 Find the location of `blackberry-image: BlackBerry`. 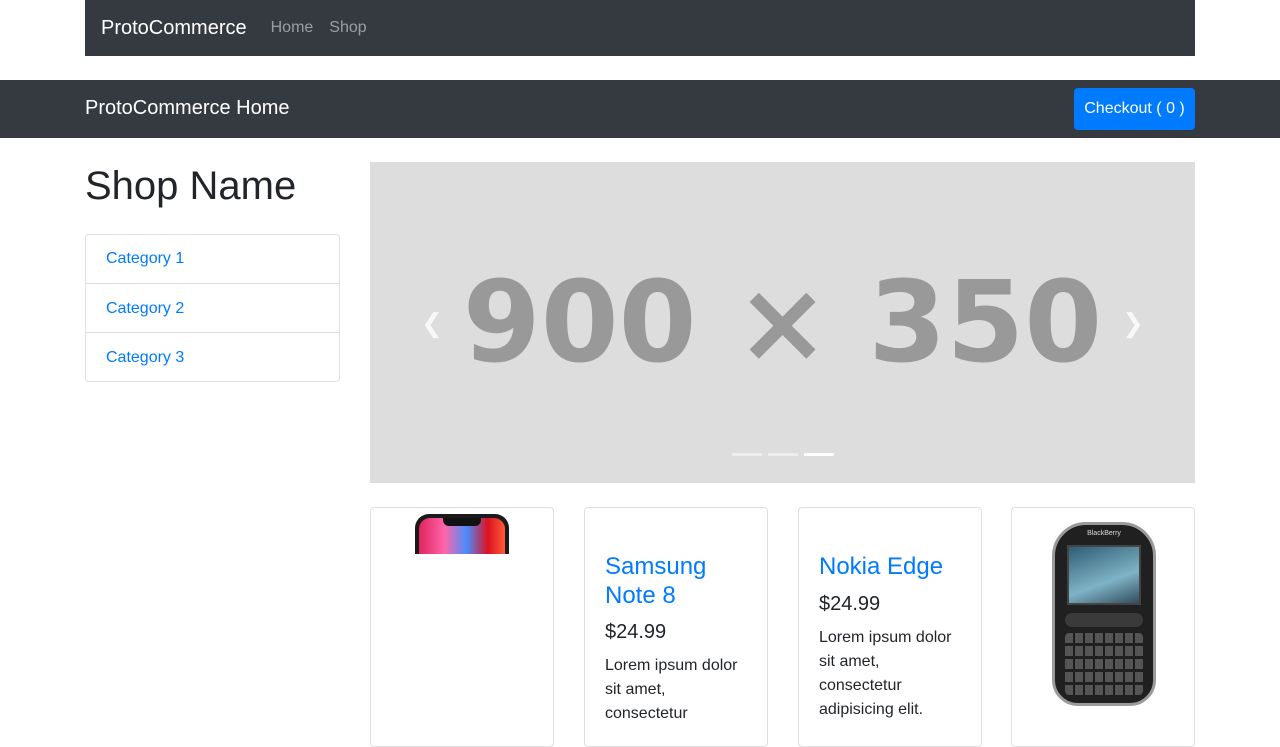

blackberry-image: BlackBerry is located at coordinates (1104, 614).